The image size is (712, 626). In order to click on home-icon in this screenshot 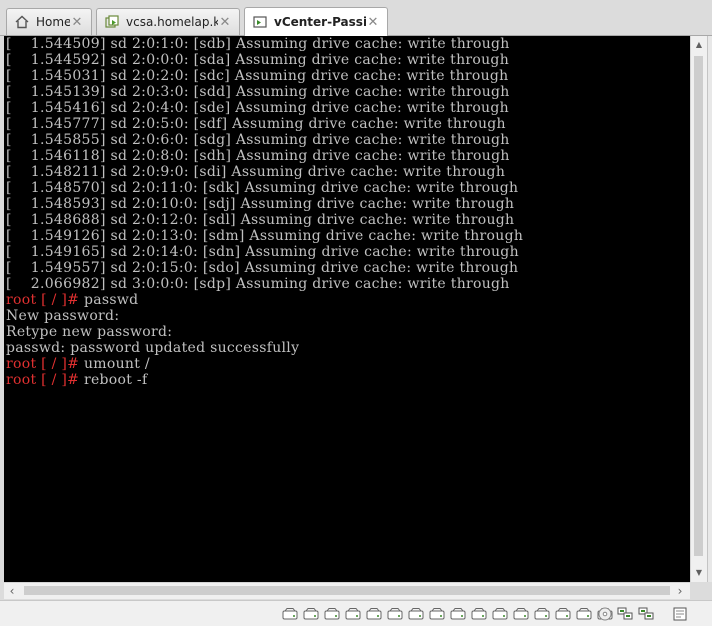, I will do `click(22, 22)`.